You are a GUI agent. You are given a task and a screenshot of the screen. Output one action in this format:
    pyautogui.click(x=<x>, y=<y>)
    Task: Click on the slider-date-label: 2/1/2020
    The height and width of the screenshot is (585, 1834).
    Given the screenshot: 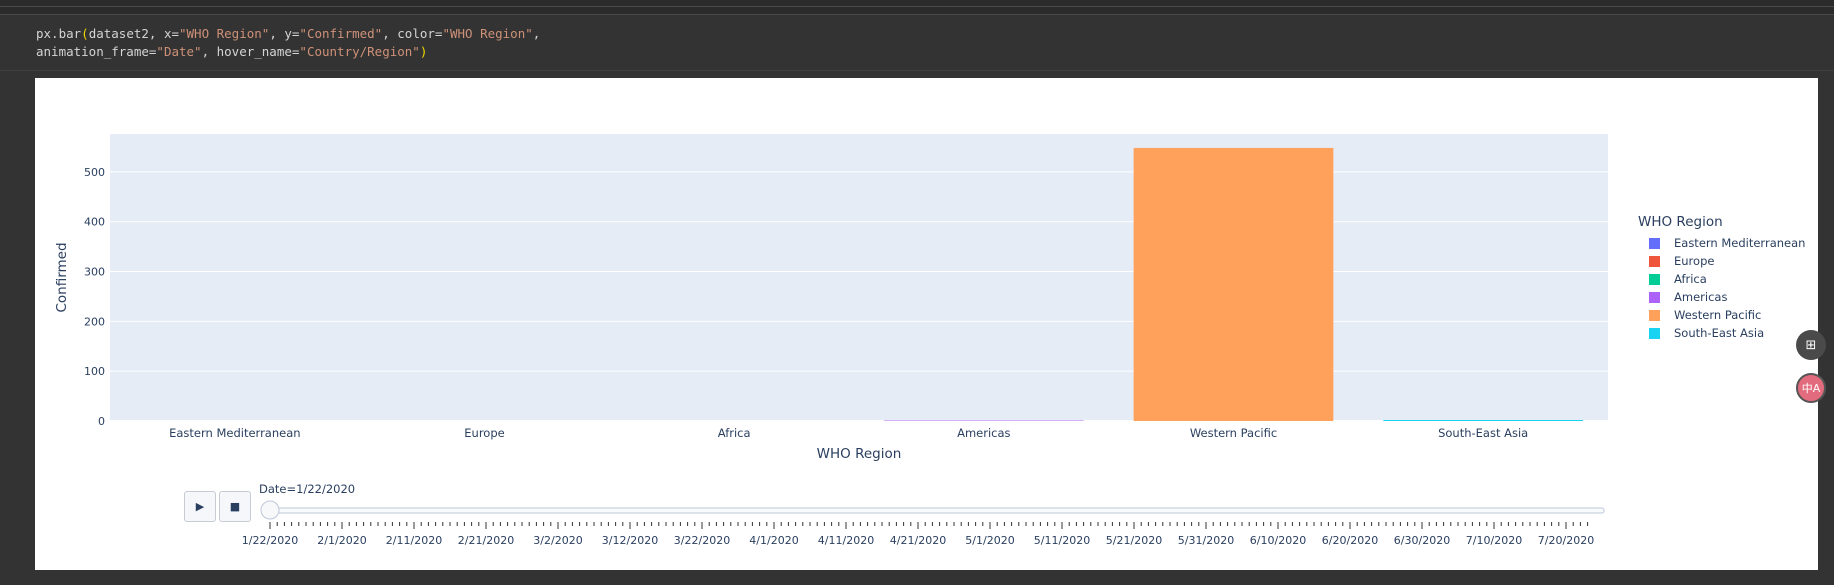 What is the action you would take?
    pyautogui.click(x=341, y=540)
    